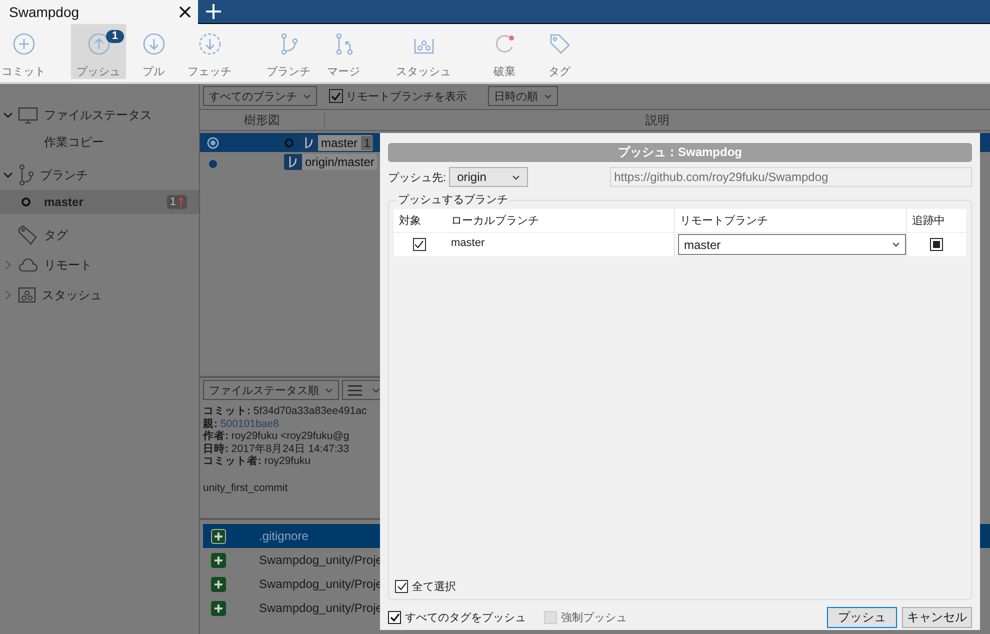 This screenshot has height=634, width=990. What do you see at coordinates (115, 36) in the screenshot?
I see `count-badge: 1` at bounding box center [115, 36].